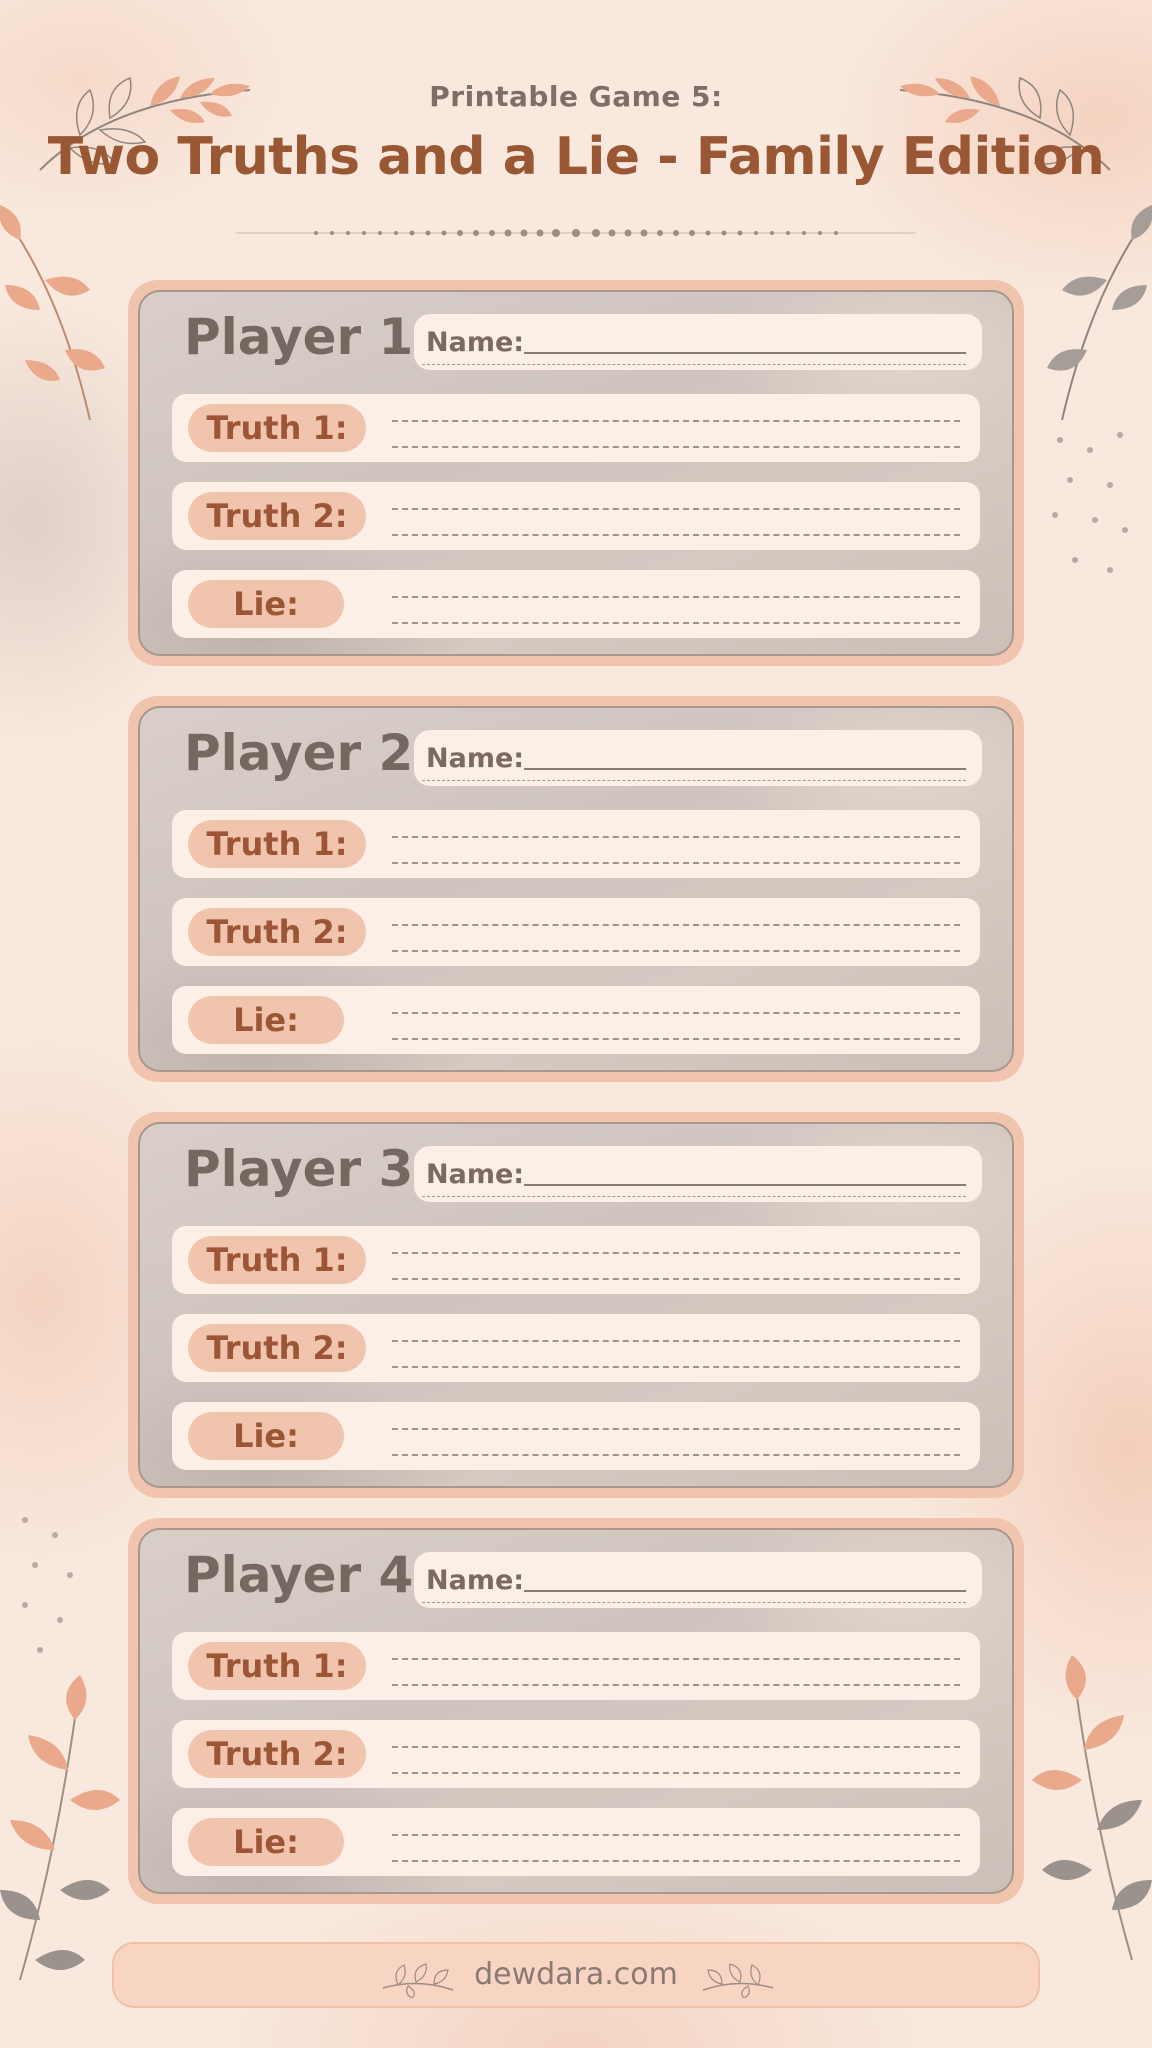 The image size is (1152, 2048). Describe the element at coordinates (576, 96) in the screenshot. I see `page-subtitle: Printable Game 5:` at that location.